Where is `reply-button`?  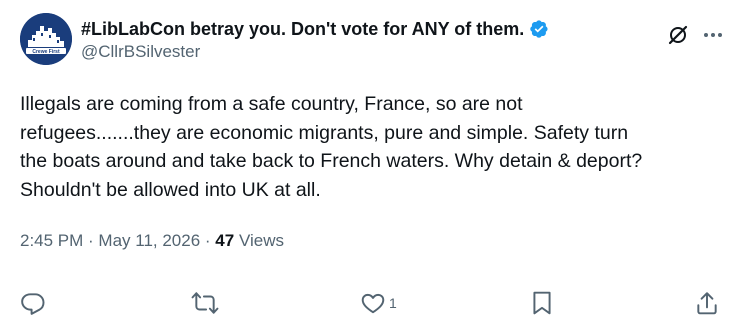
reply-button is located at coordinates (33, 303).